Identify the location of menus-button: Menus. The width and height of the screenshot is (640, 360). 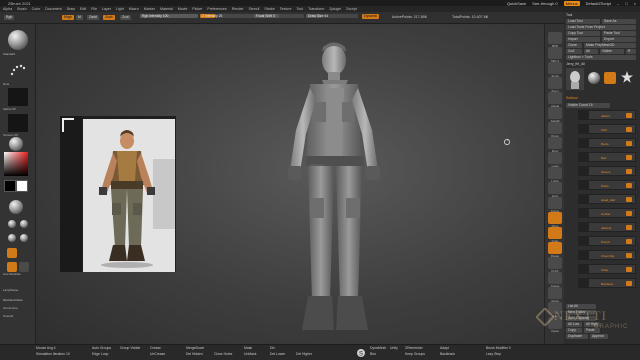
(571, 3).